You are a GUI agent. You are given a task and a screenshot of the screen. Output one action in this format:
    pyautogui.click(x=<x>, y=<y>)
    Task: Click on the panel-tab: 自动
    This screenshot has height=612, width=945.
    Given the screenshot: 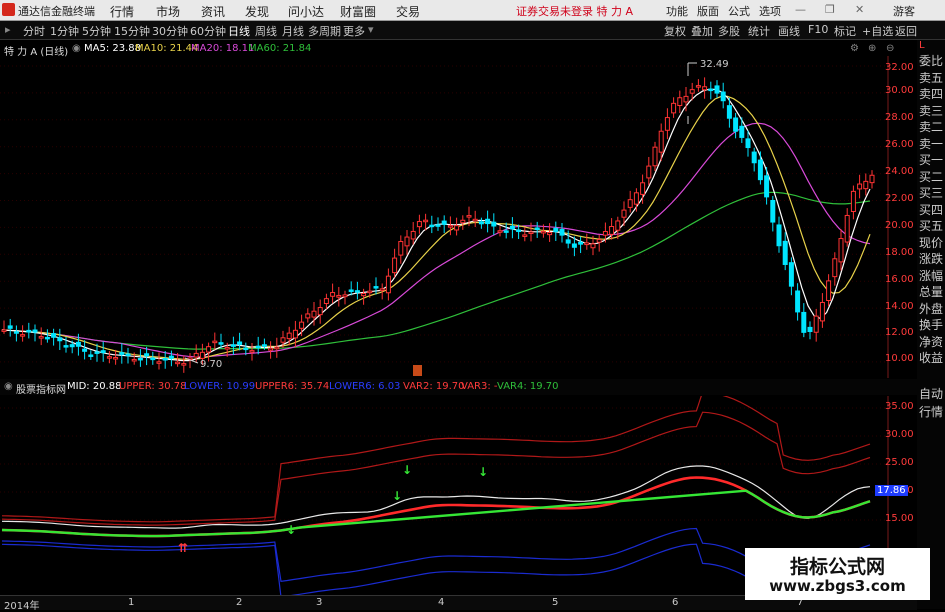 What is the action you would take?
    pyautogui.click(x=931, y=393)
    